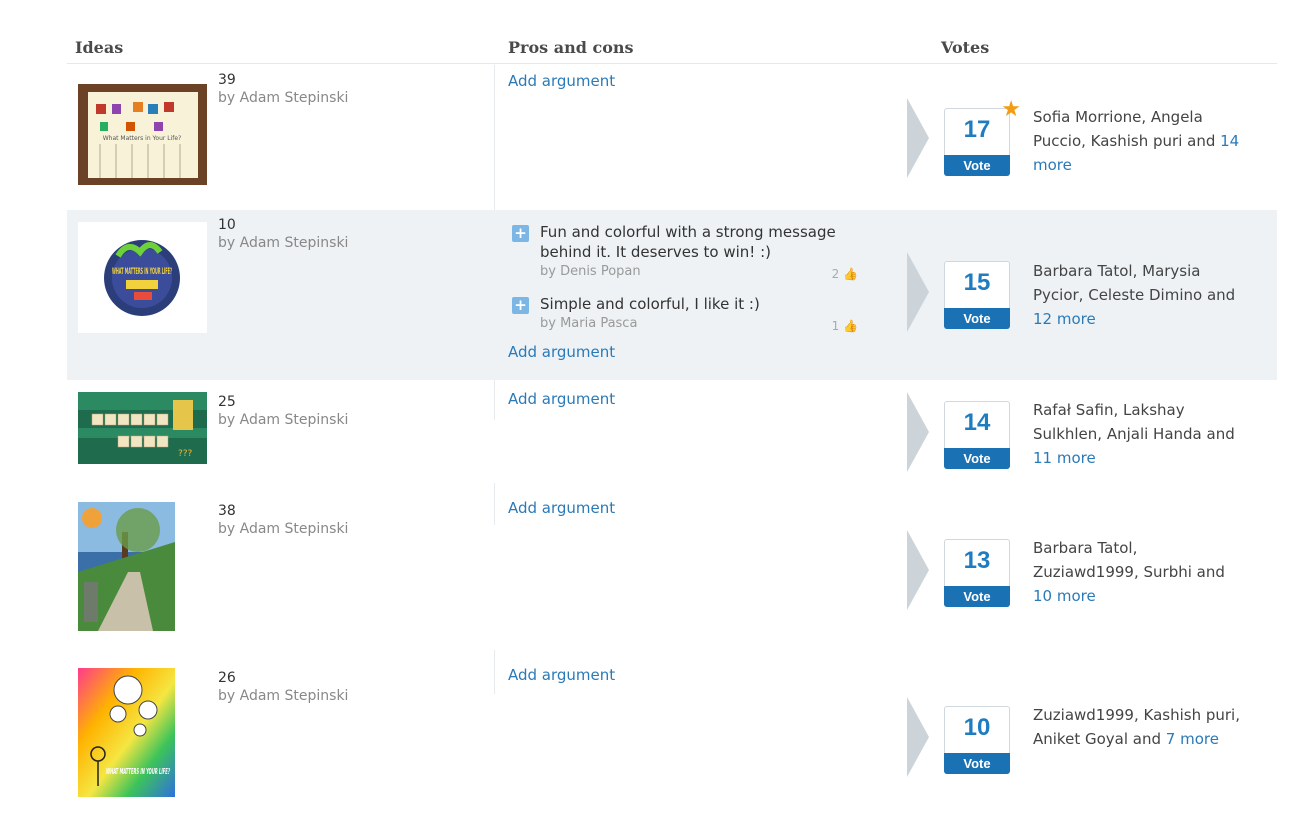 This screenshot has width=1291, height=814. Describe the element at coordinates (650, 304) in the screenshot. I see `argument-text: Simple and colorful, I like it :)` at that location.